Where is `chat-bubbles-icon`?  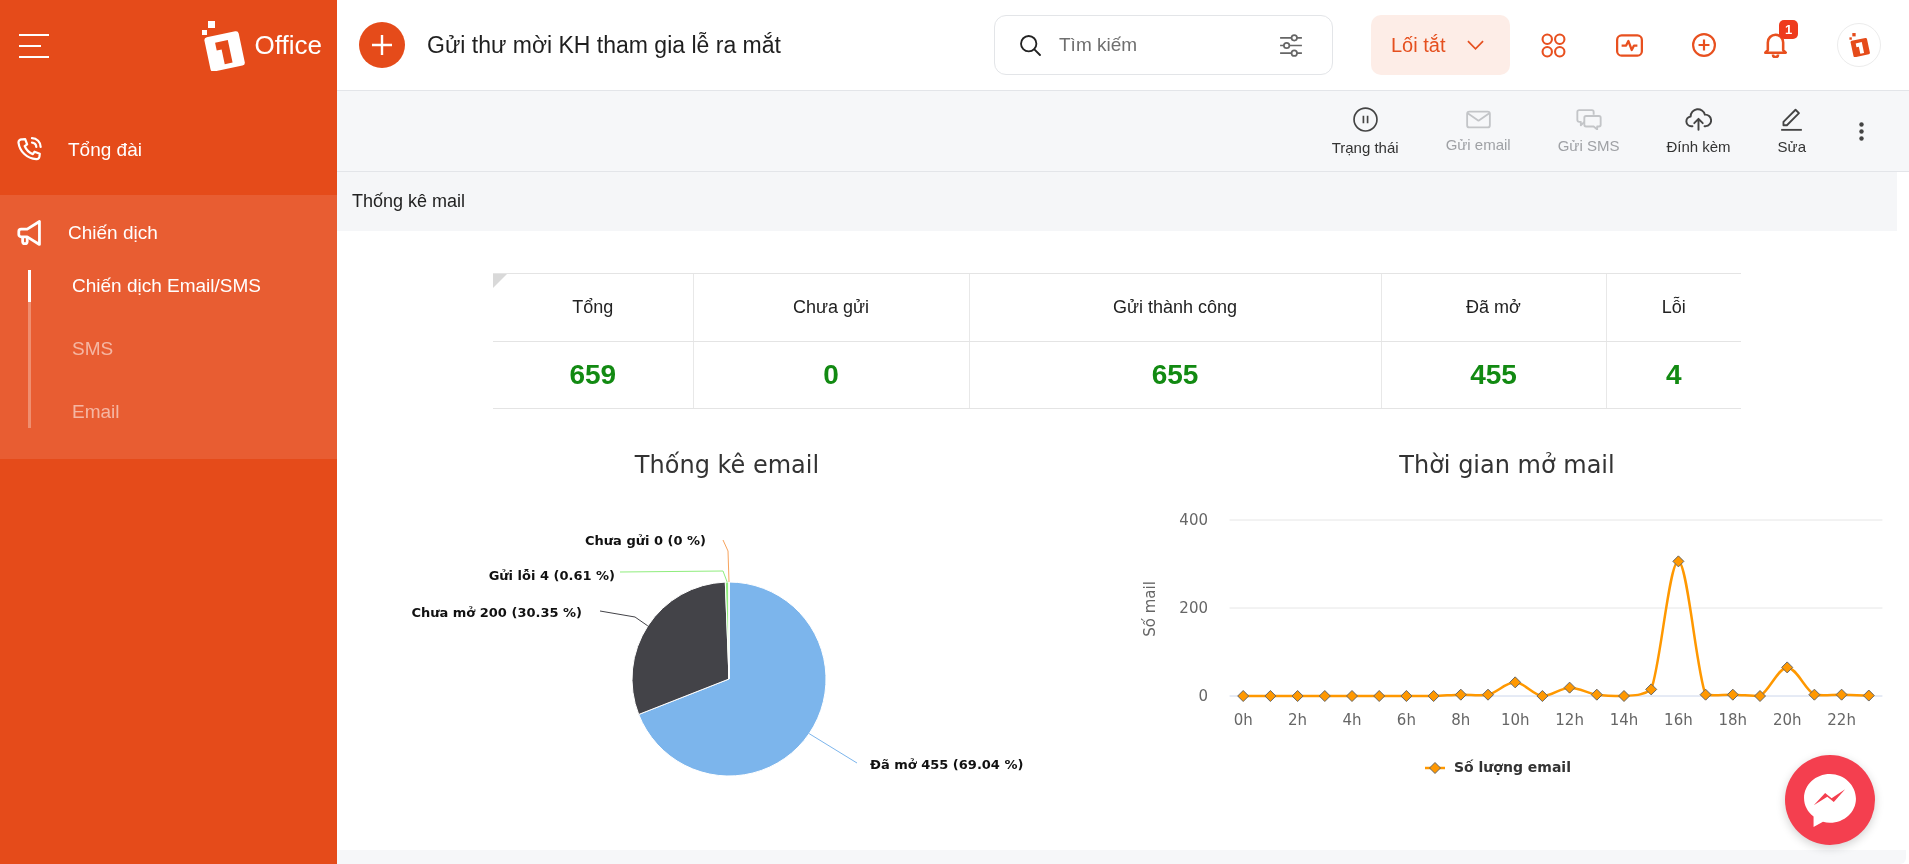
chat-bubbles-icon is located at coordinates (1588, 119).